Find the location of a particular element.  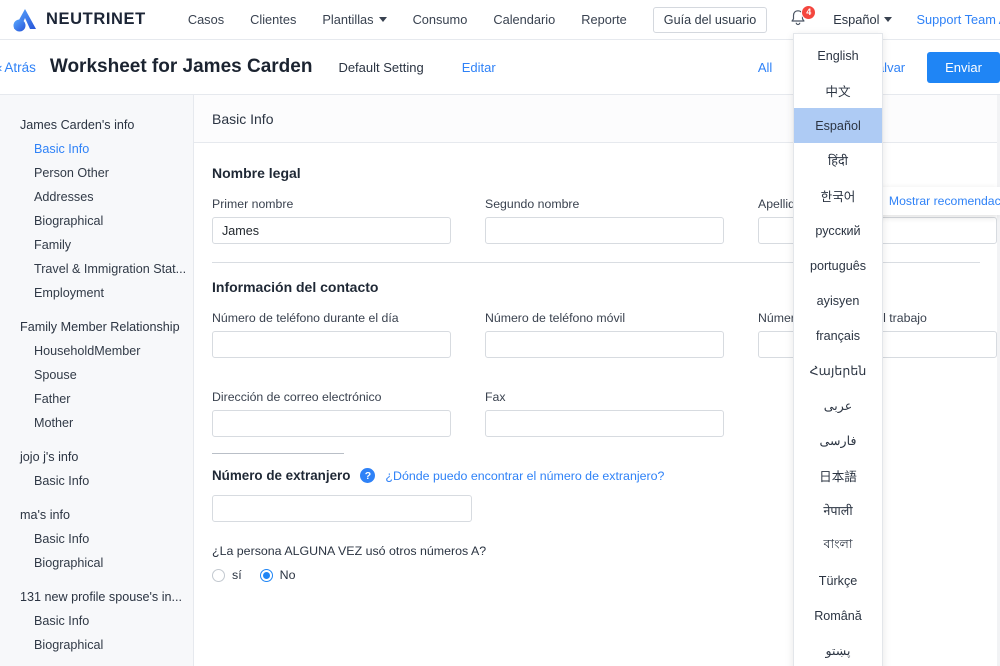

fax-input is located at coordinates (604, 423).